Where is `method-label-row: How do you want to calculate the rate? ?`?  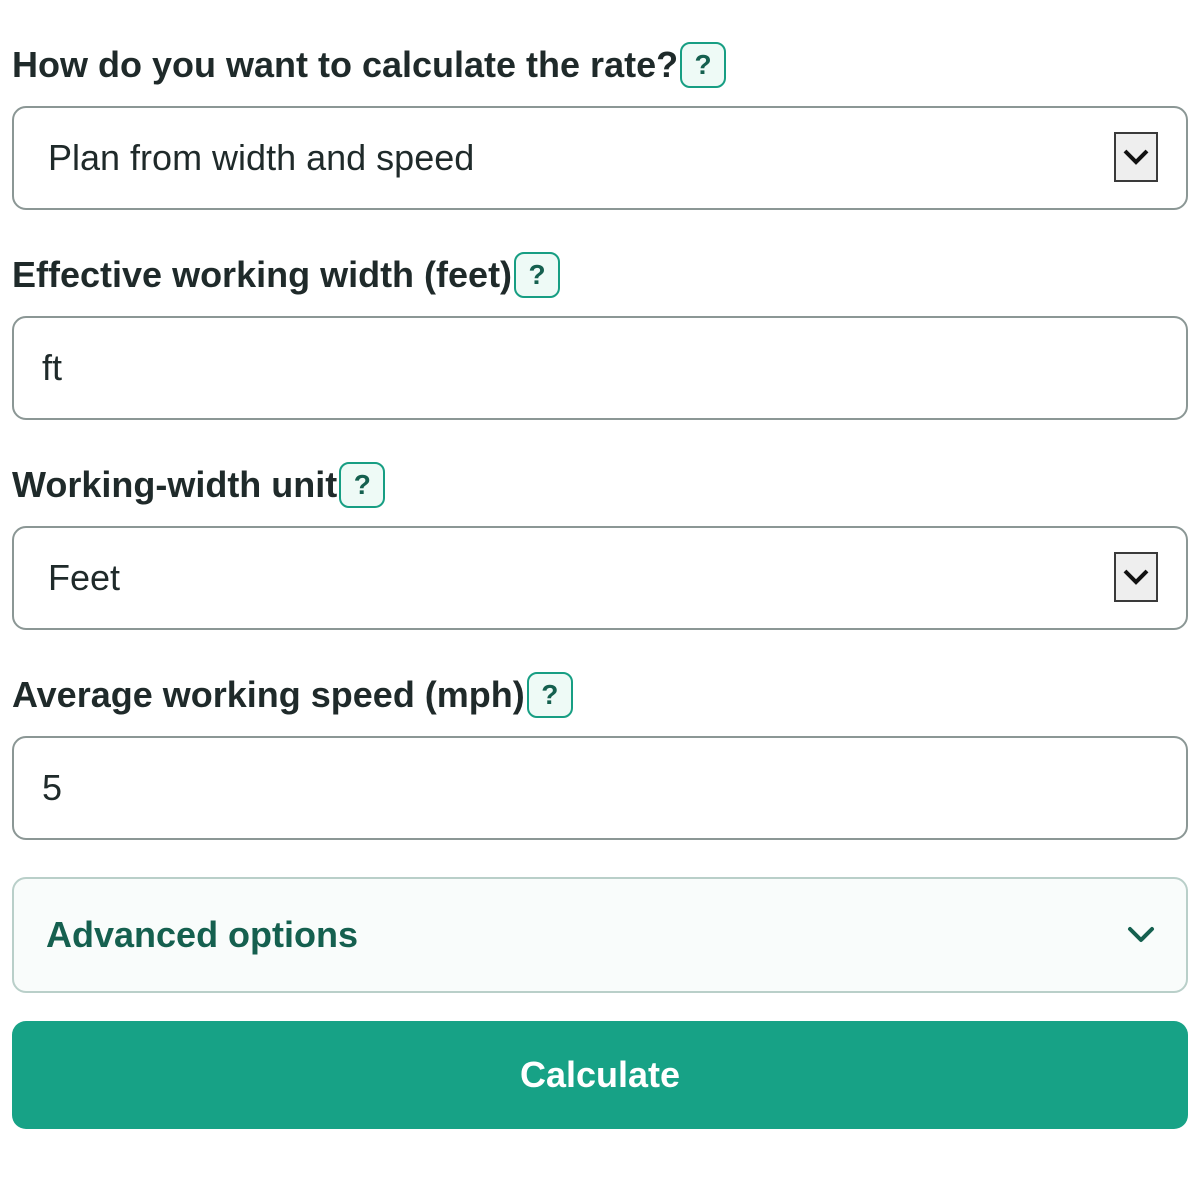 method-label-row: How do you want to calculate the rate? ? is located at coordinates (369, 65).